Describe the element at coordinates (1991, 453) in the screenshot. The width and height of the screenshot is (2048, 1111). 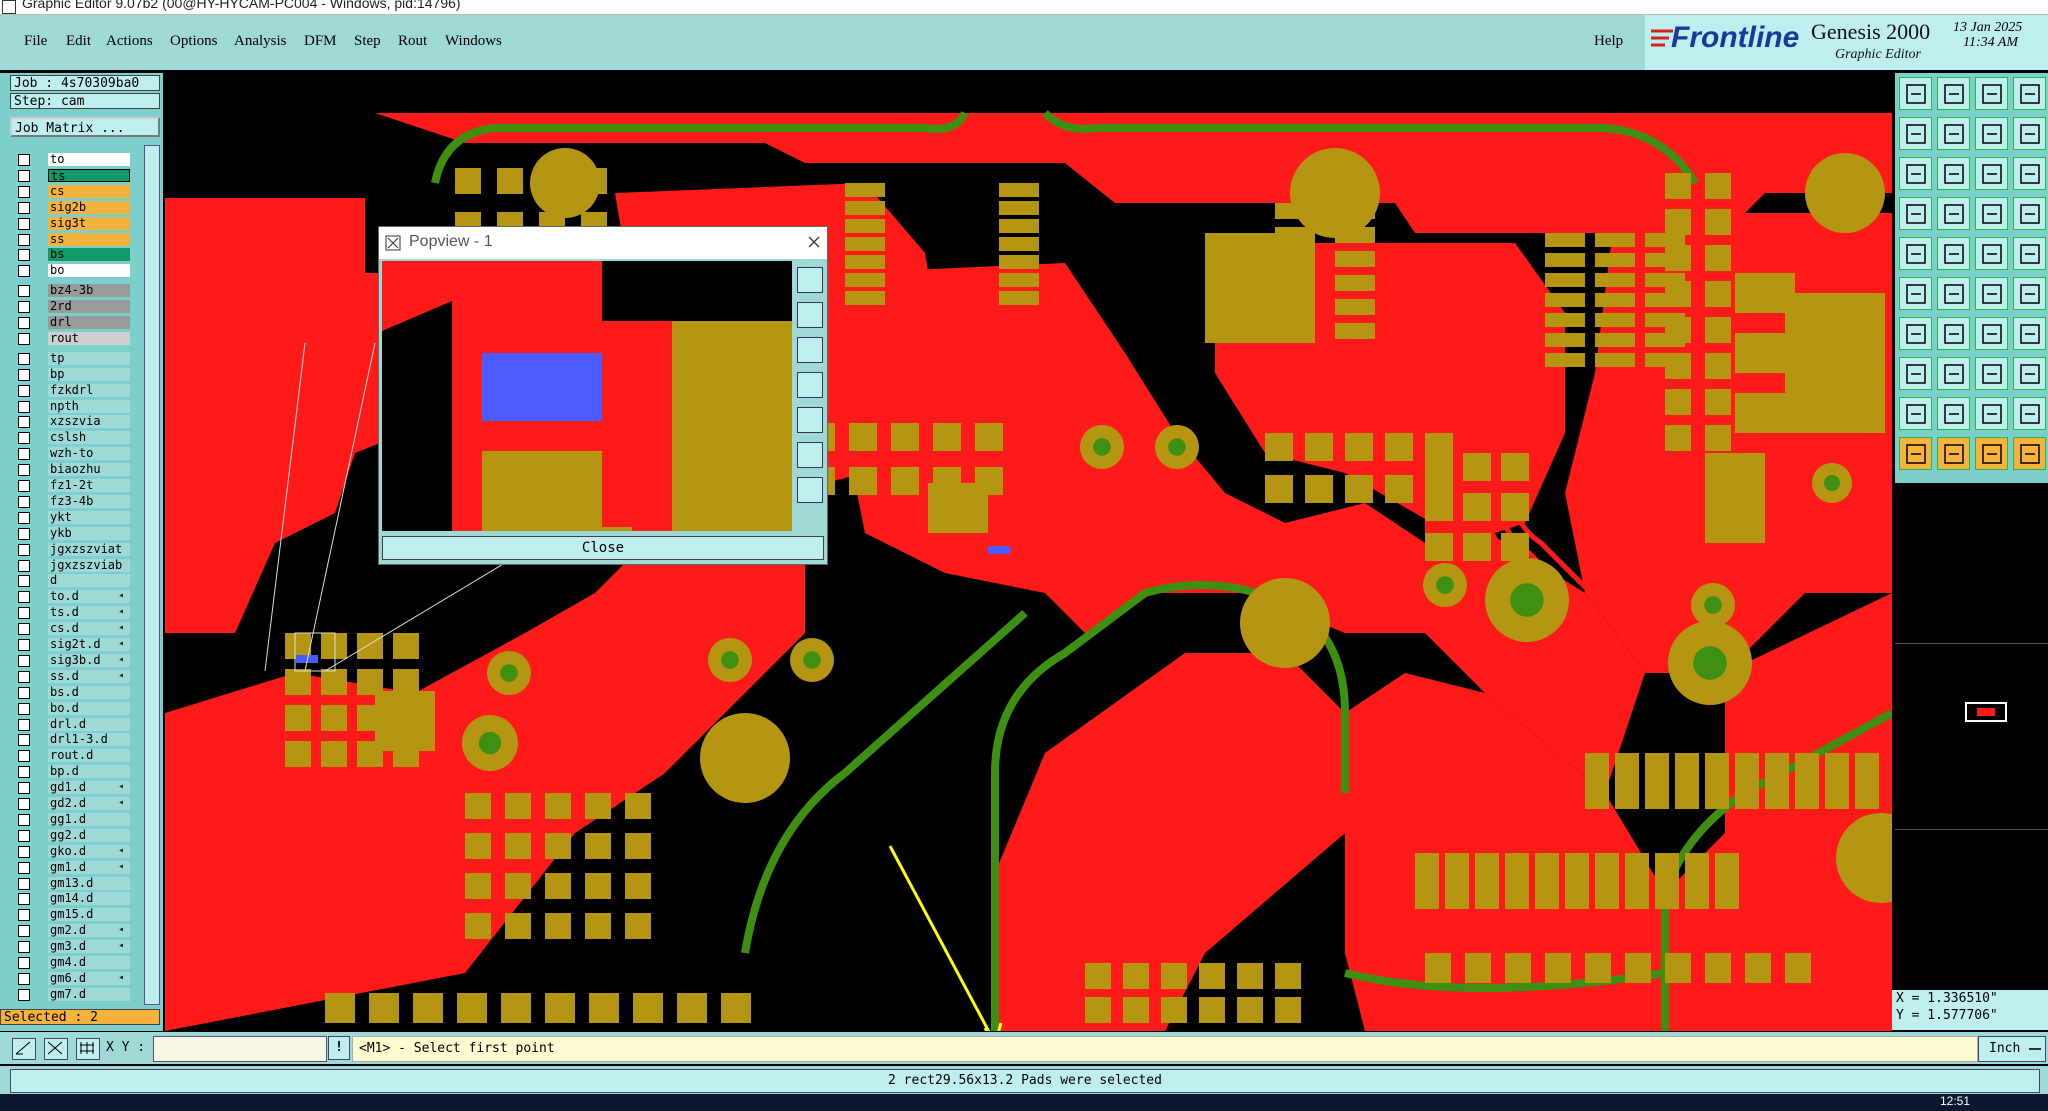
I see `pick-tool-button` at that location.